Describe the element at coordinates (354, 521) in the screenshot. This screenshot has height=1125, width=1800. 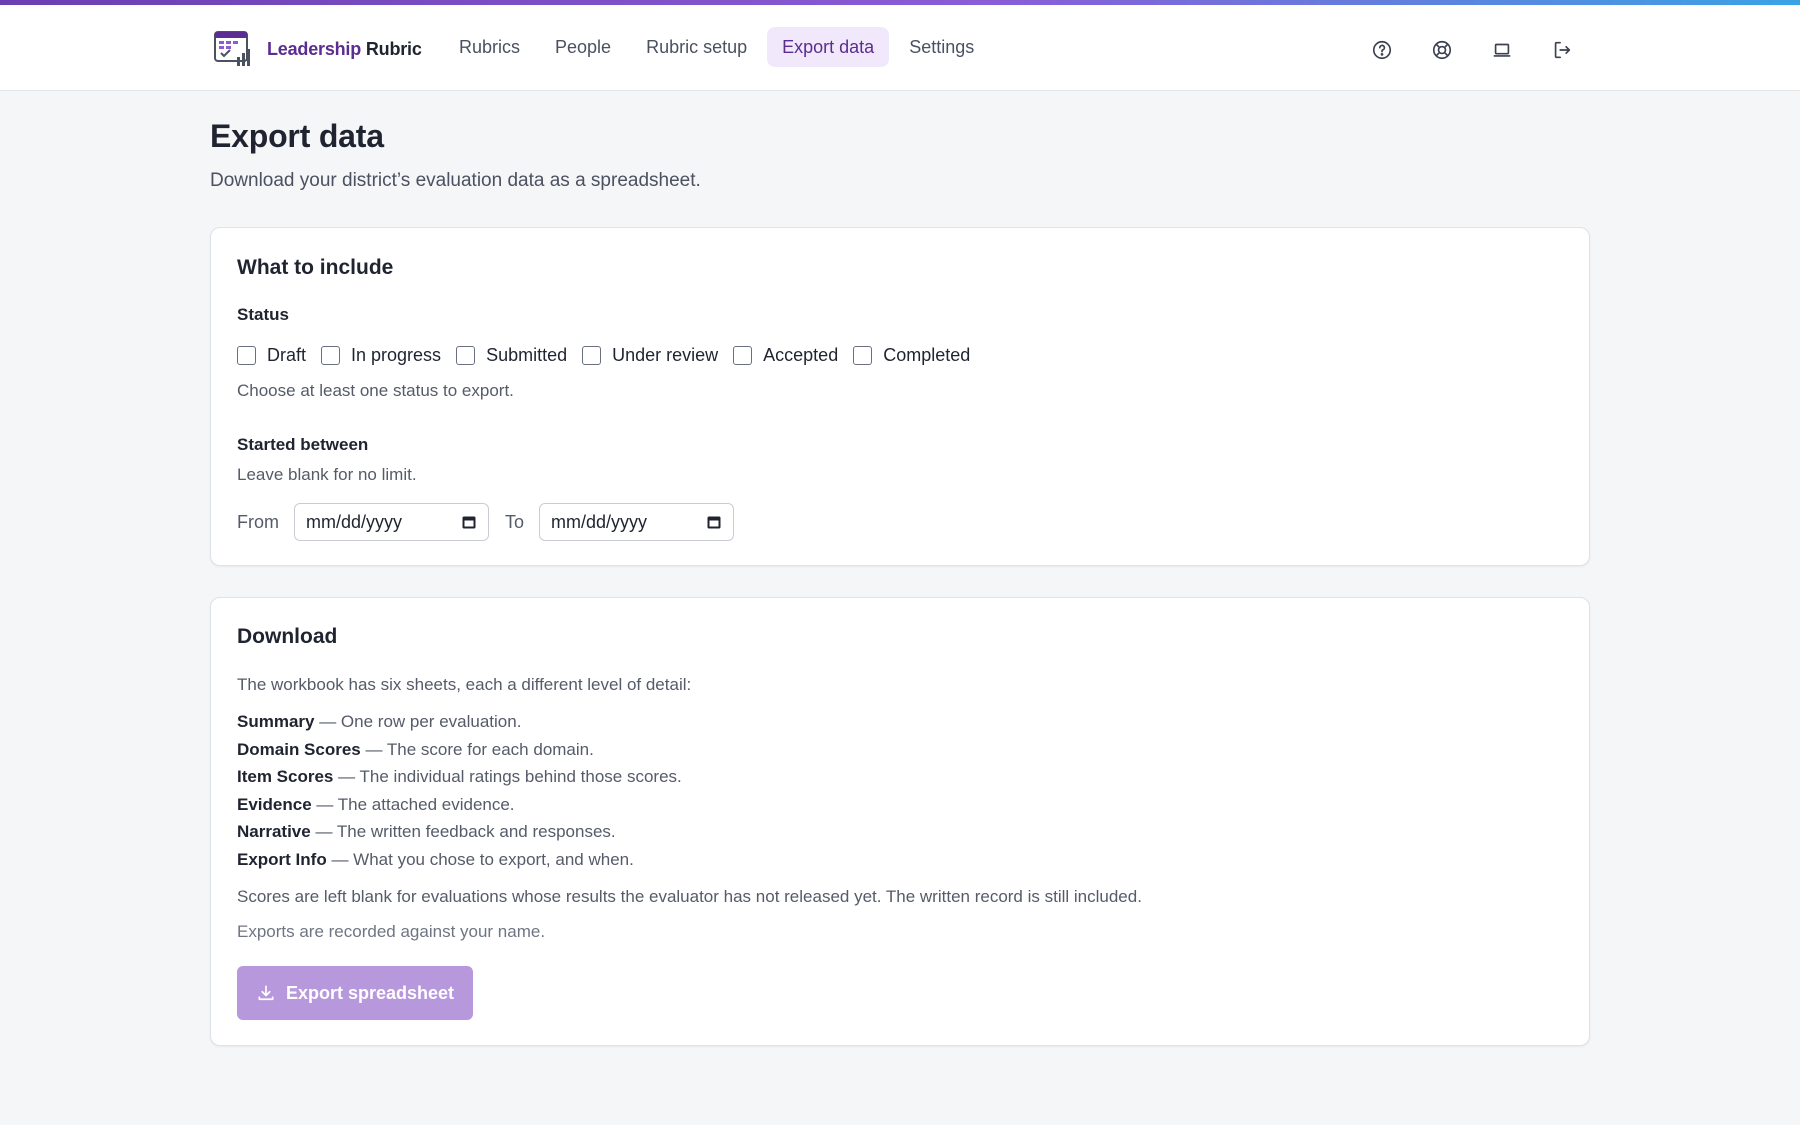
I see `from-date-placeholder: mm/dd/yyyy` at that location.